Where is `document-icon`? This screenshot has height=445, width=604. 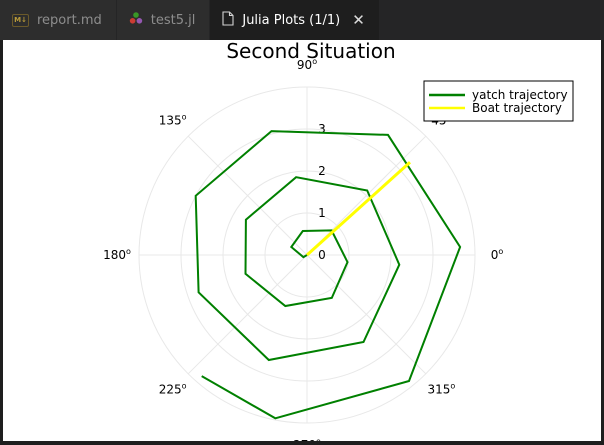
document-icon is located at coordinates (228, 20).